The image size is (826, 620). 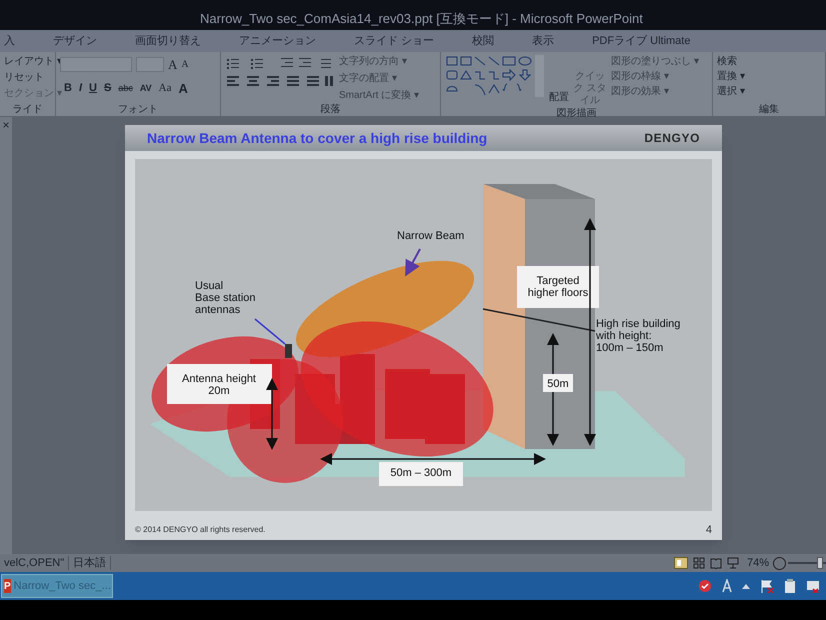 What do you see at coordinates (495, 76) in the screenshot?
I see `shape-gallery-drawing` at bounding box center [495, 76].